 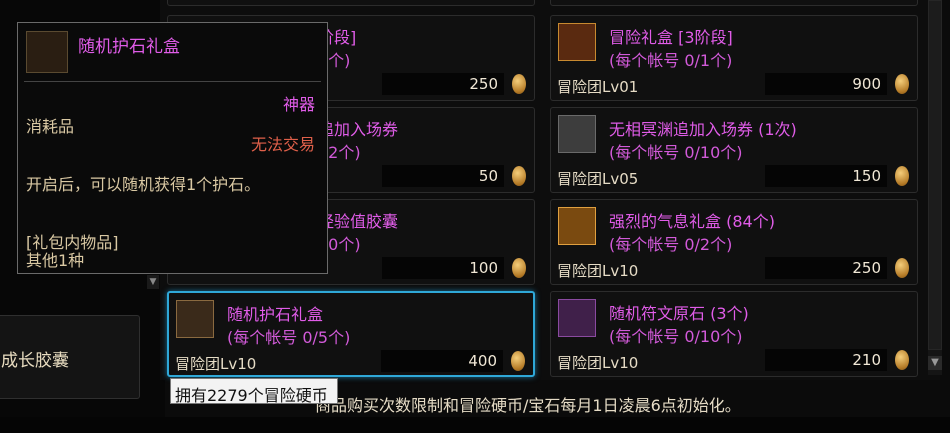 I want to click on item-name: 追加入场券, so click(x=358, y=129).